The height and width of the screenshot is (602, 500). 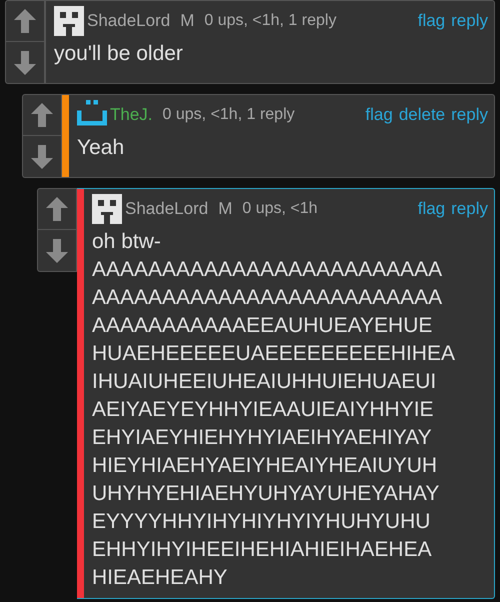 I want to click on comment-text: AAAAAAAAAAAEEAUHUEAYEHUE, so click(x=263, y=326).